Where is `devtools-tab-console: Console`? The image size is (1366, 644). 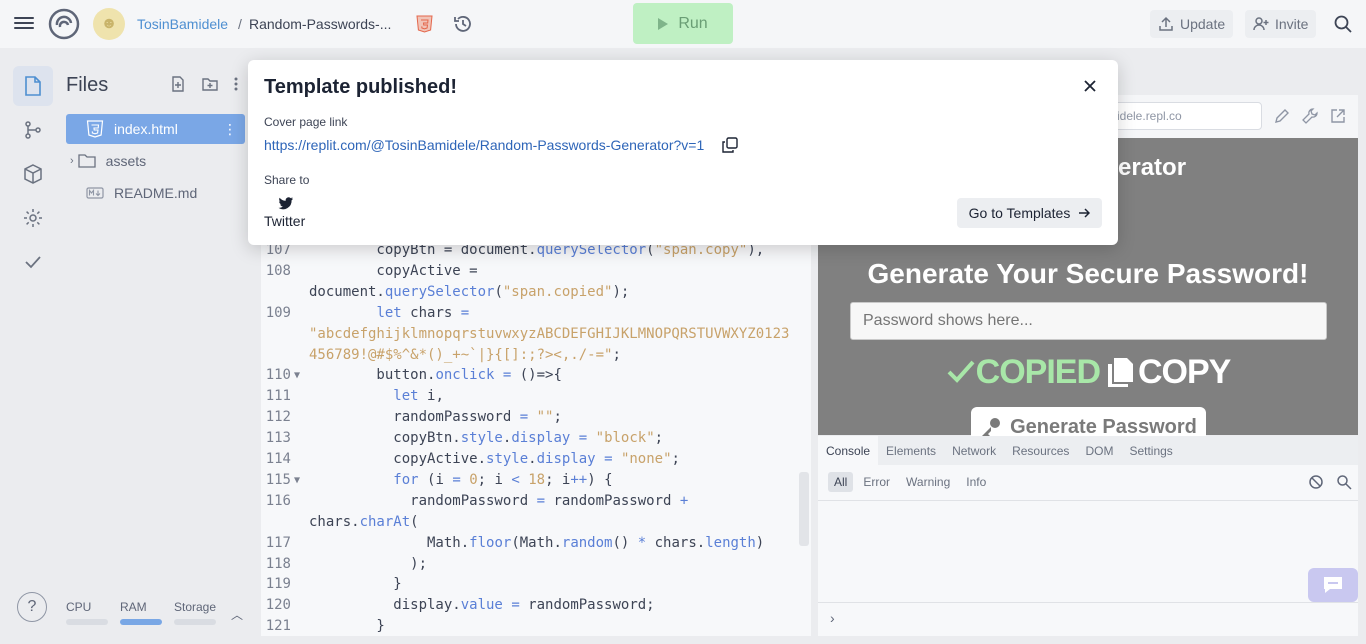 devtools-tab-console: Console is located at coordinates (848, 450).